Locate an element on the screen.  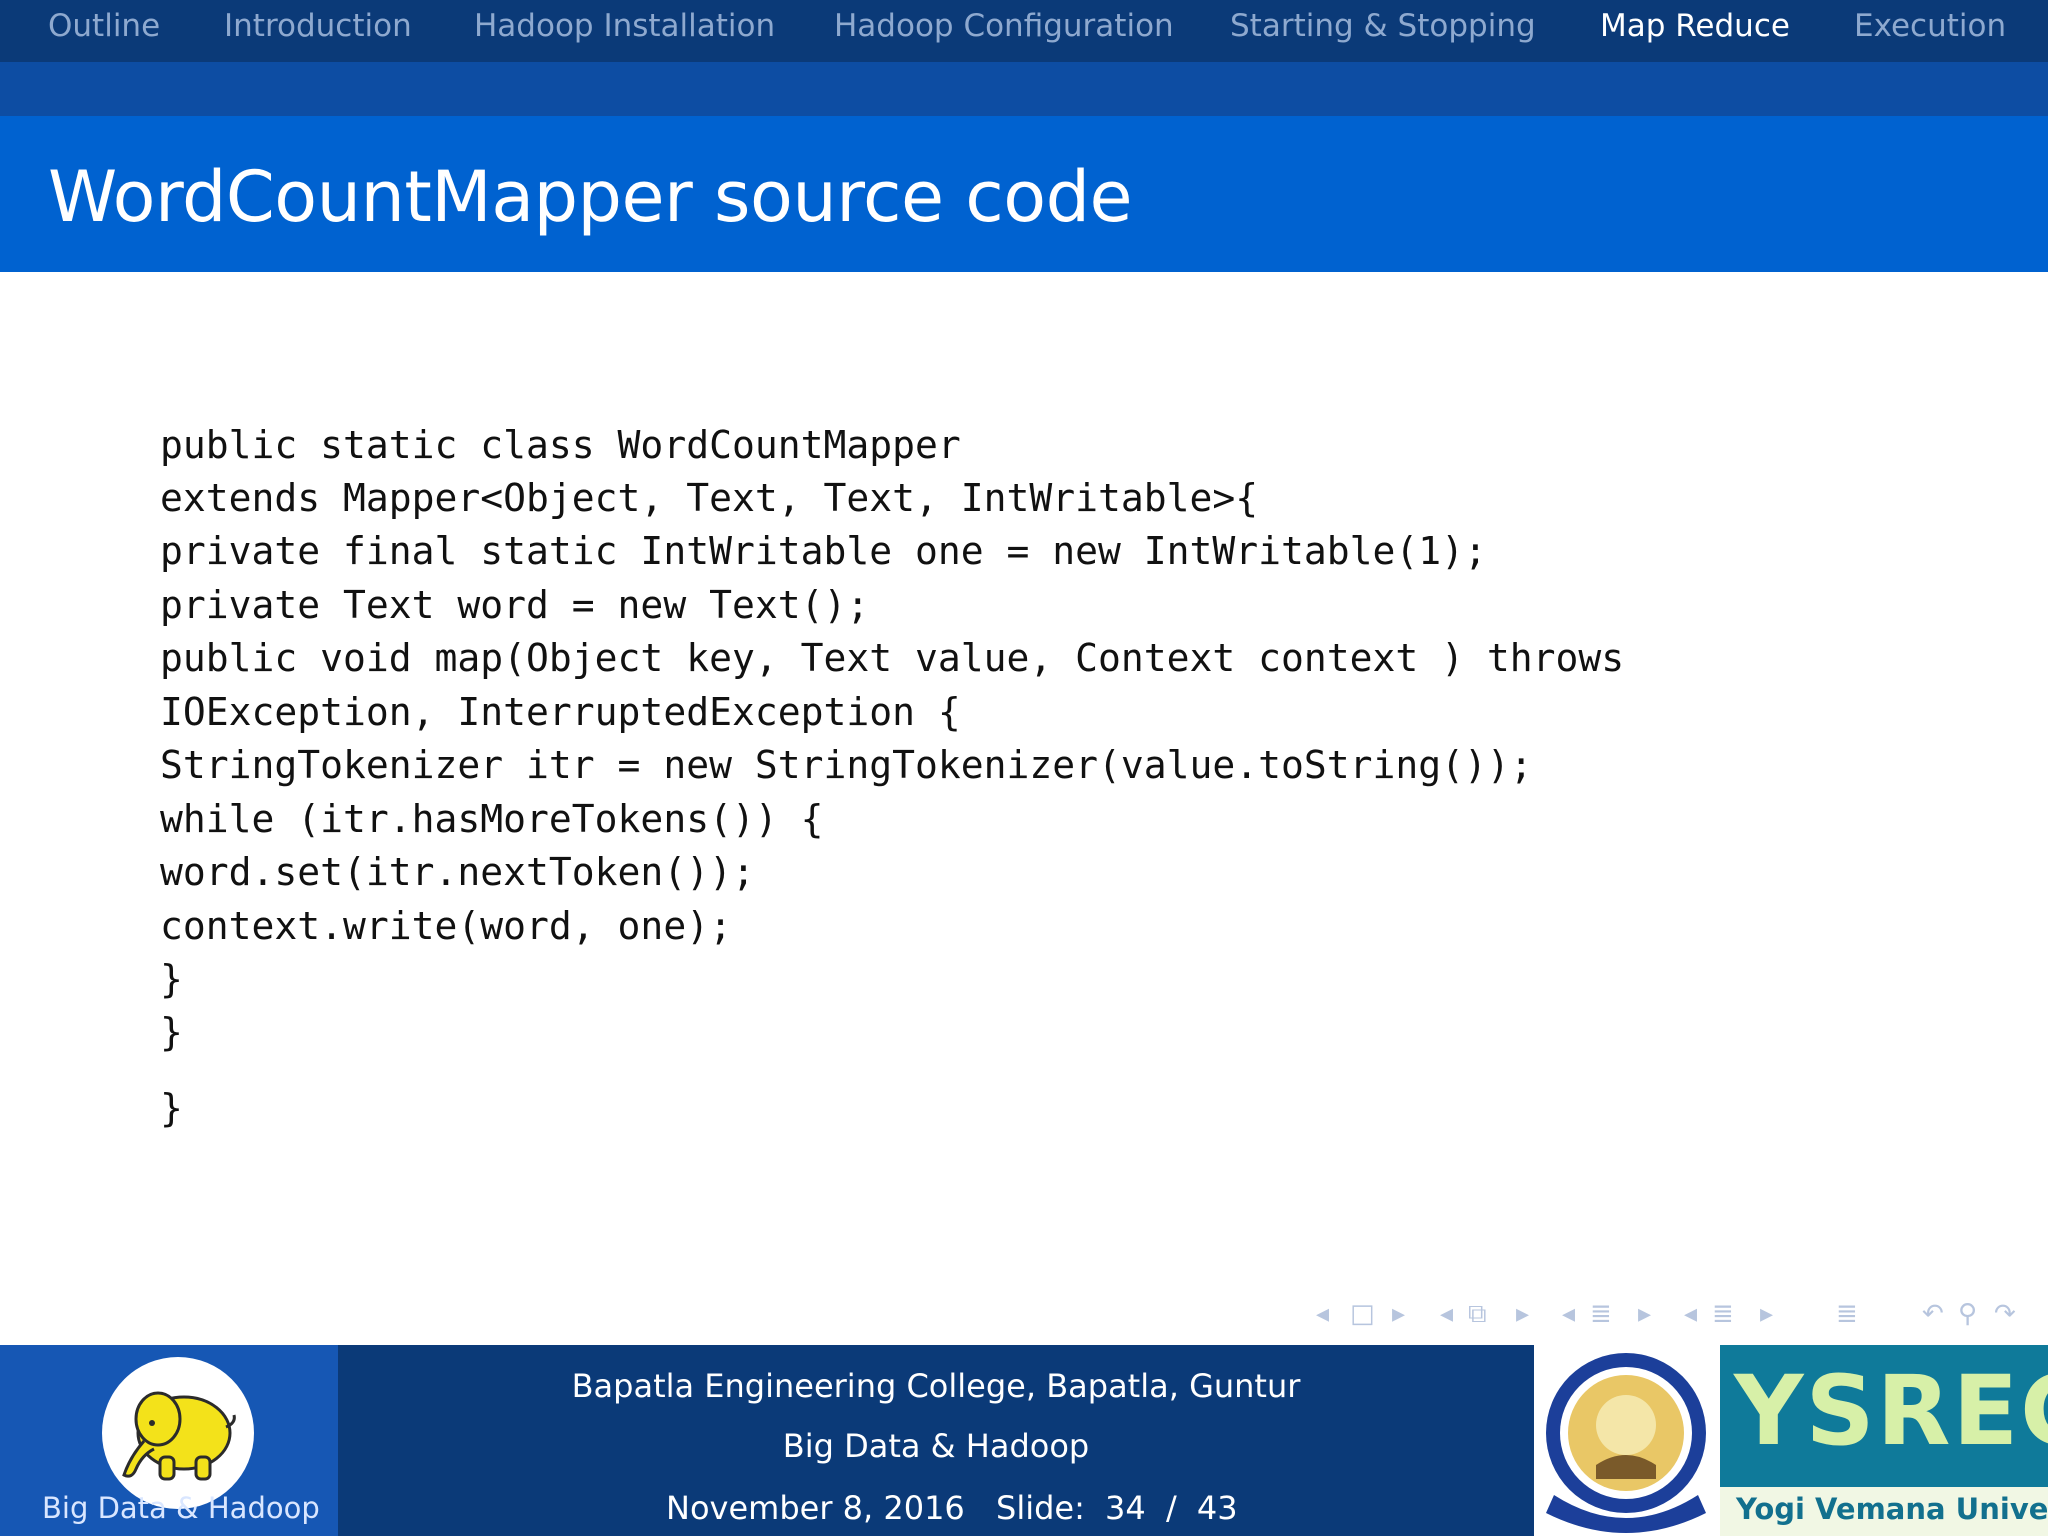
nav-item-outline: Outline is located at coordinates (104, 26).